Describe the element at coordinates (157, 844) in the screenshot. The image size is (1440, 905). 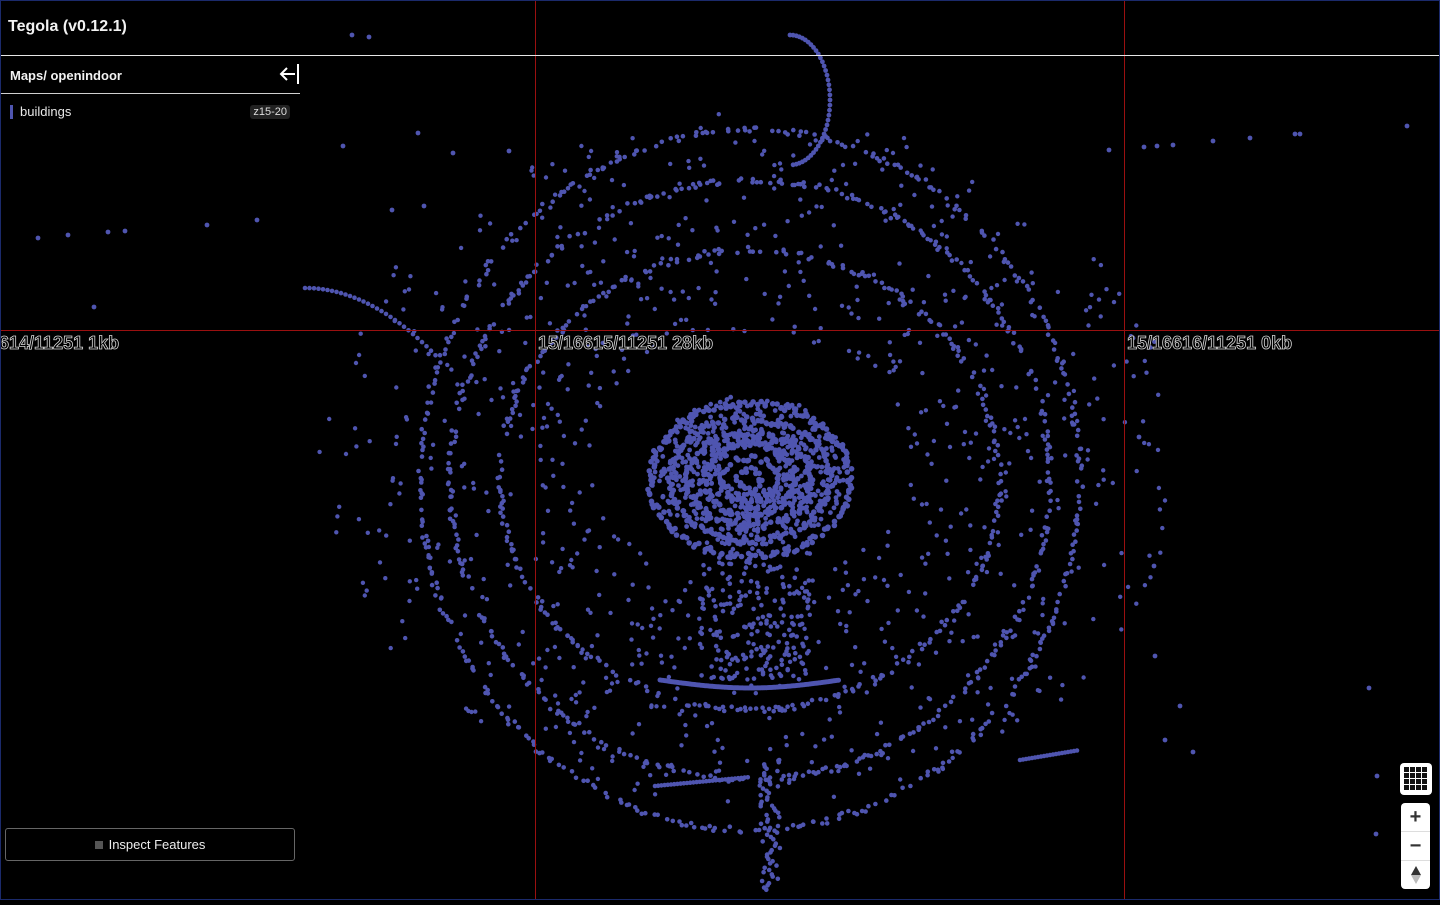
I see `inspect-features-label: Inspect Features` at that location.